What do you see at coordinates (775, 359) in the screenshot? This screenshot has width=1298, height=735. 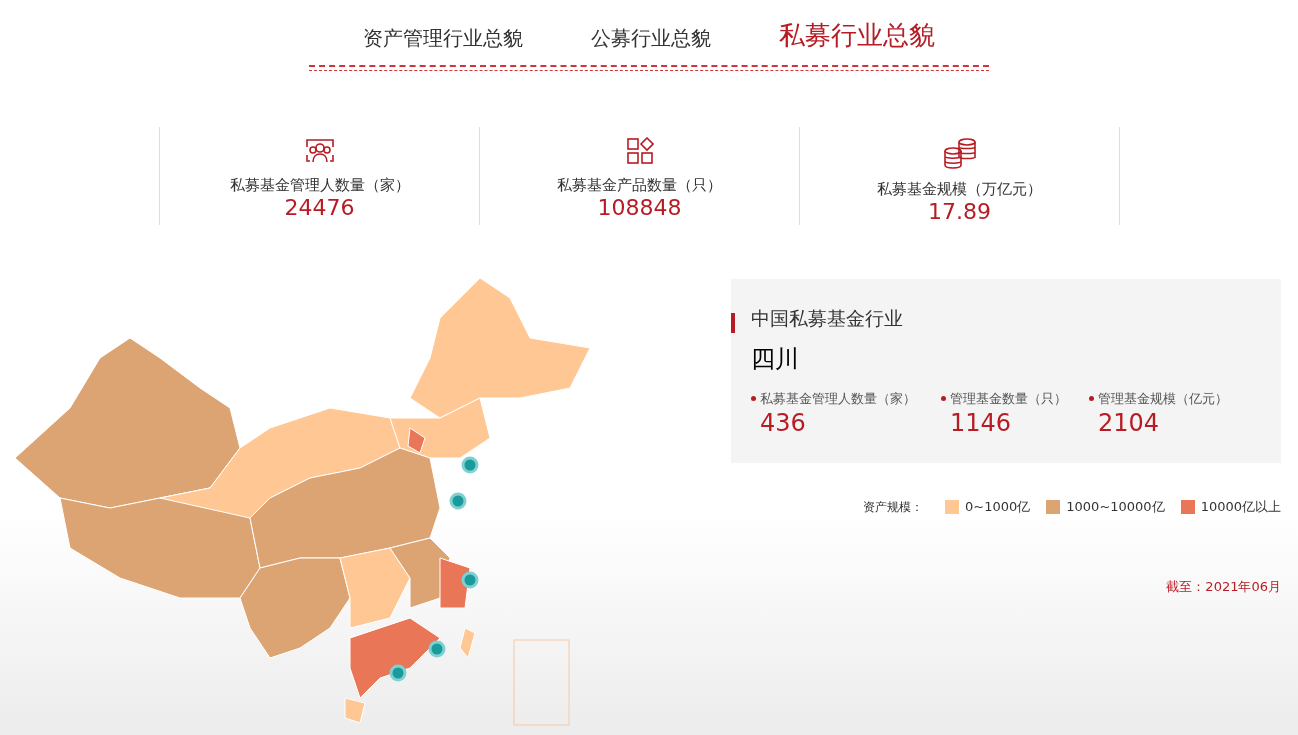 I see `region-name: 四川` at bounding box center [775, 359].